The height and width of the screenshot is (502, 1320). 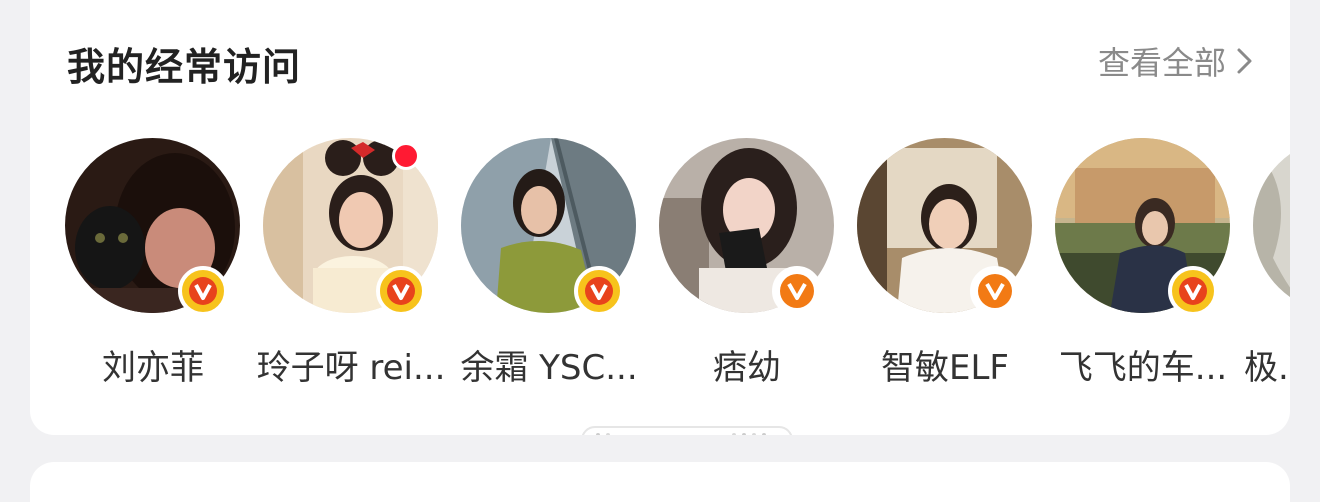 What do you see at coordinates (1161, 63) in the screenshot?
I see `view-all-label: 查看全部` at bounding box center [1161, 63].